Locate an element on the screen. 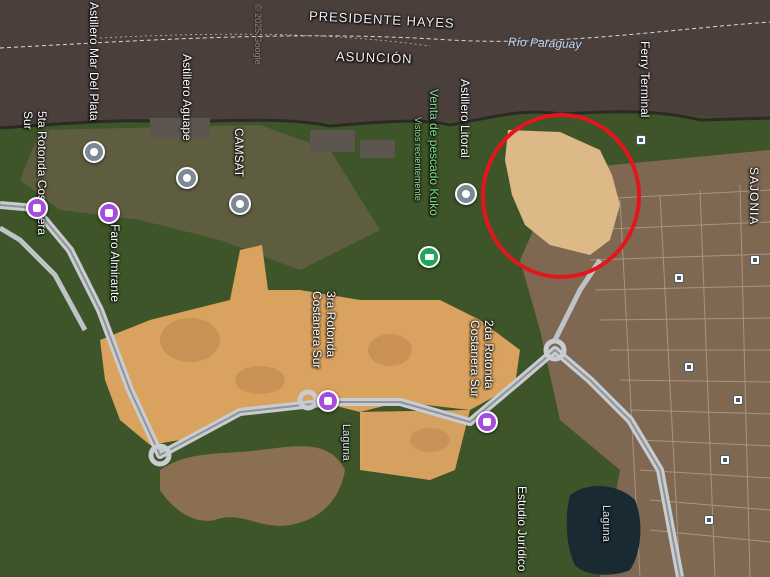 This screenshot has height=577, width=770. map-watermark: © 2025 Google is located at coordinates (258, 34).